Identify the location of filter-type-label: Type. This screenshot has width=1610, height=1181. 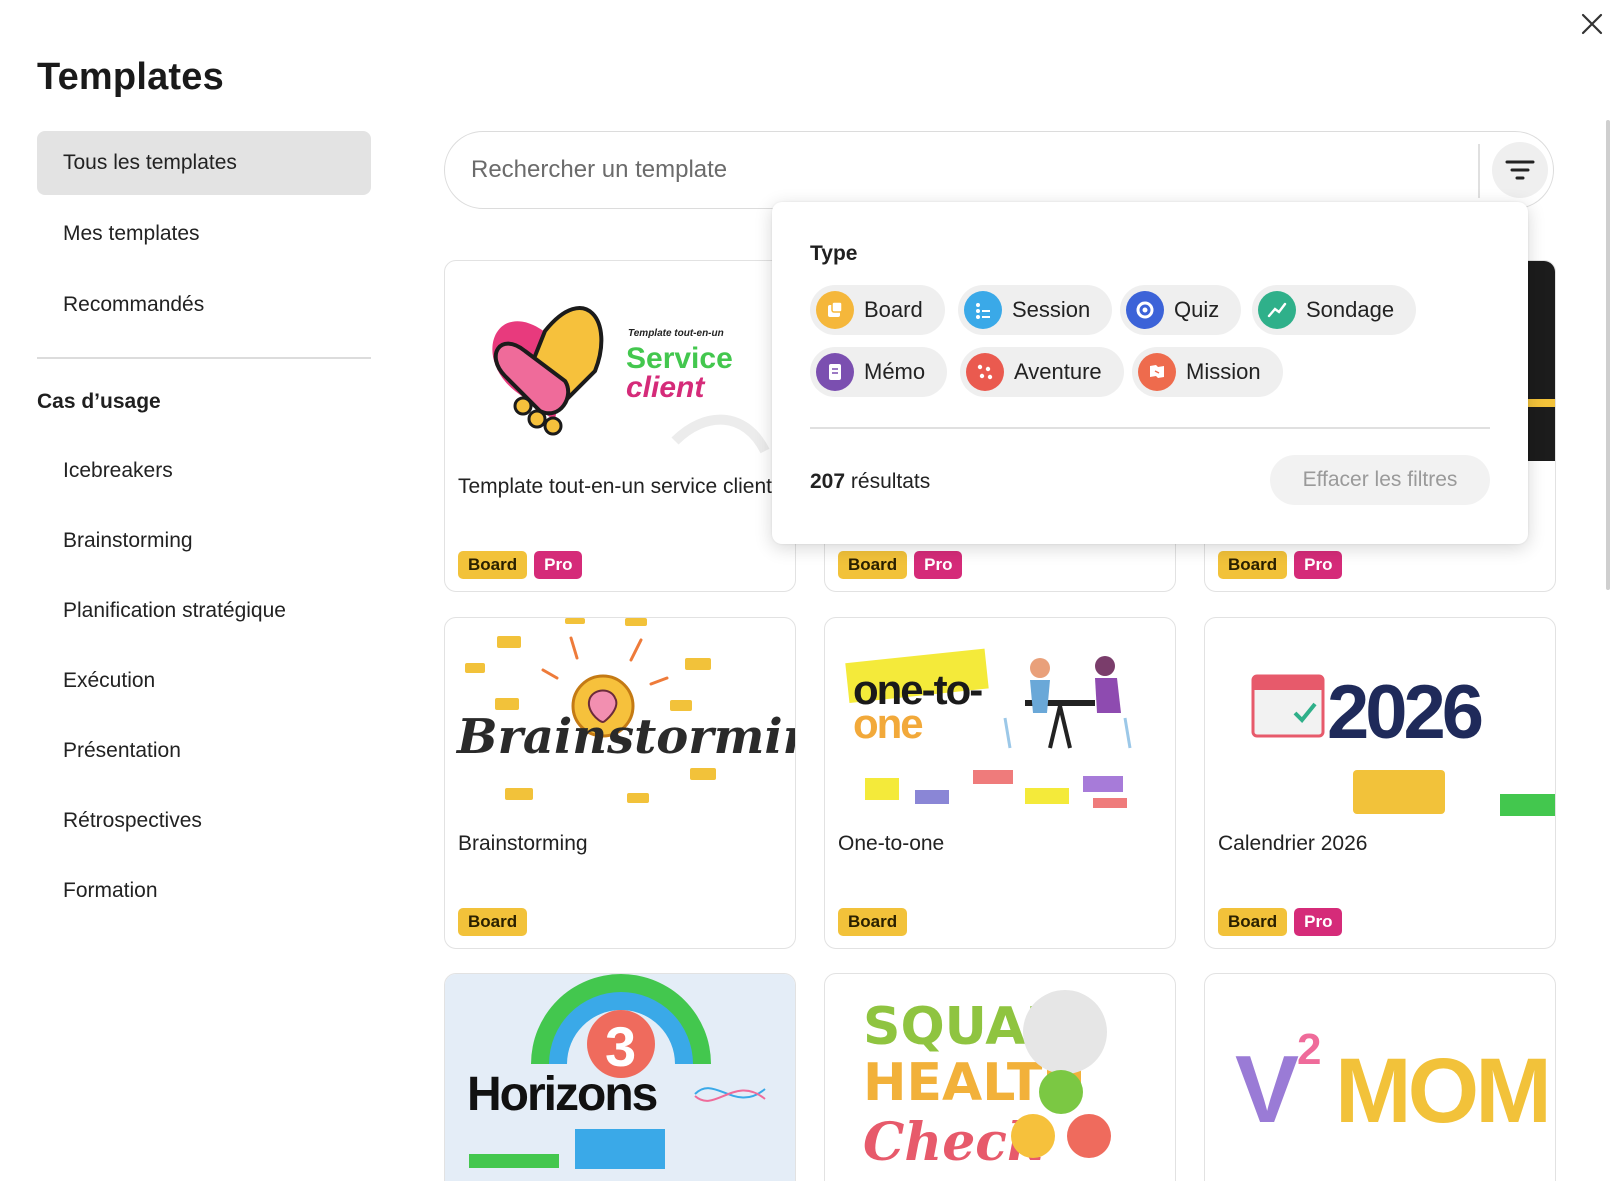
(834, 253).